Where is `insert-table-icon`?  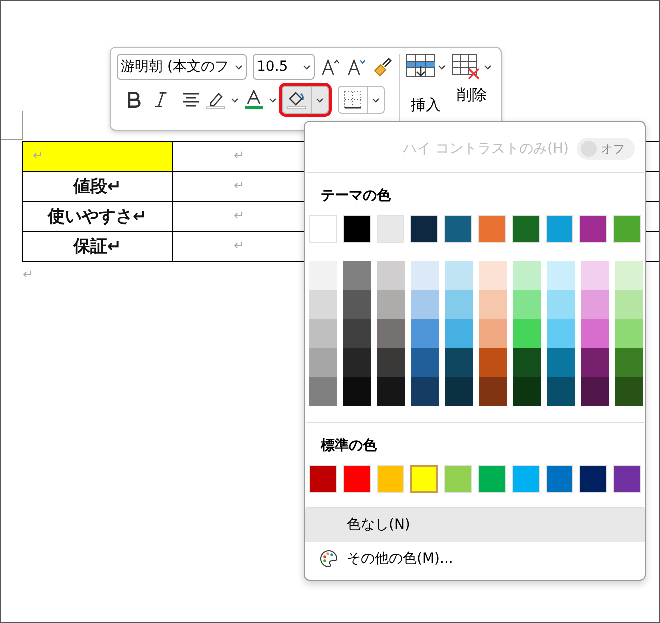
insert-table-icon is located at coordinates (421, 67).